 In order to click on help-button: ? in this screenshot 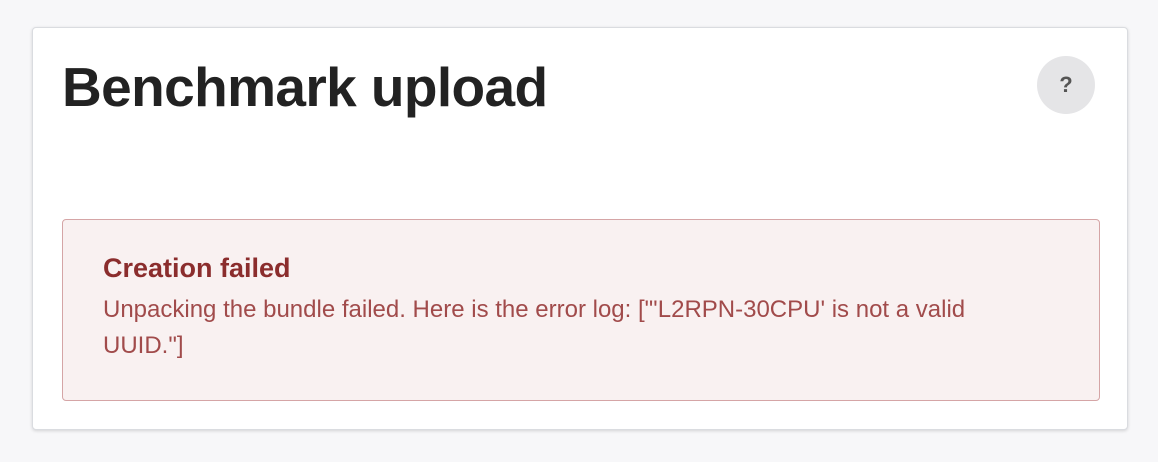, I will do `click(1066, 85)`.